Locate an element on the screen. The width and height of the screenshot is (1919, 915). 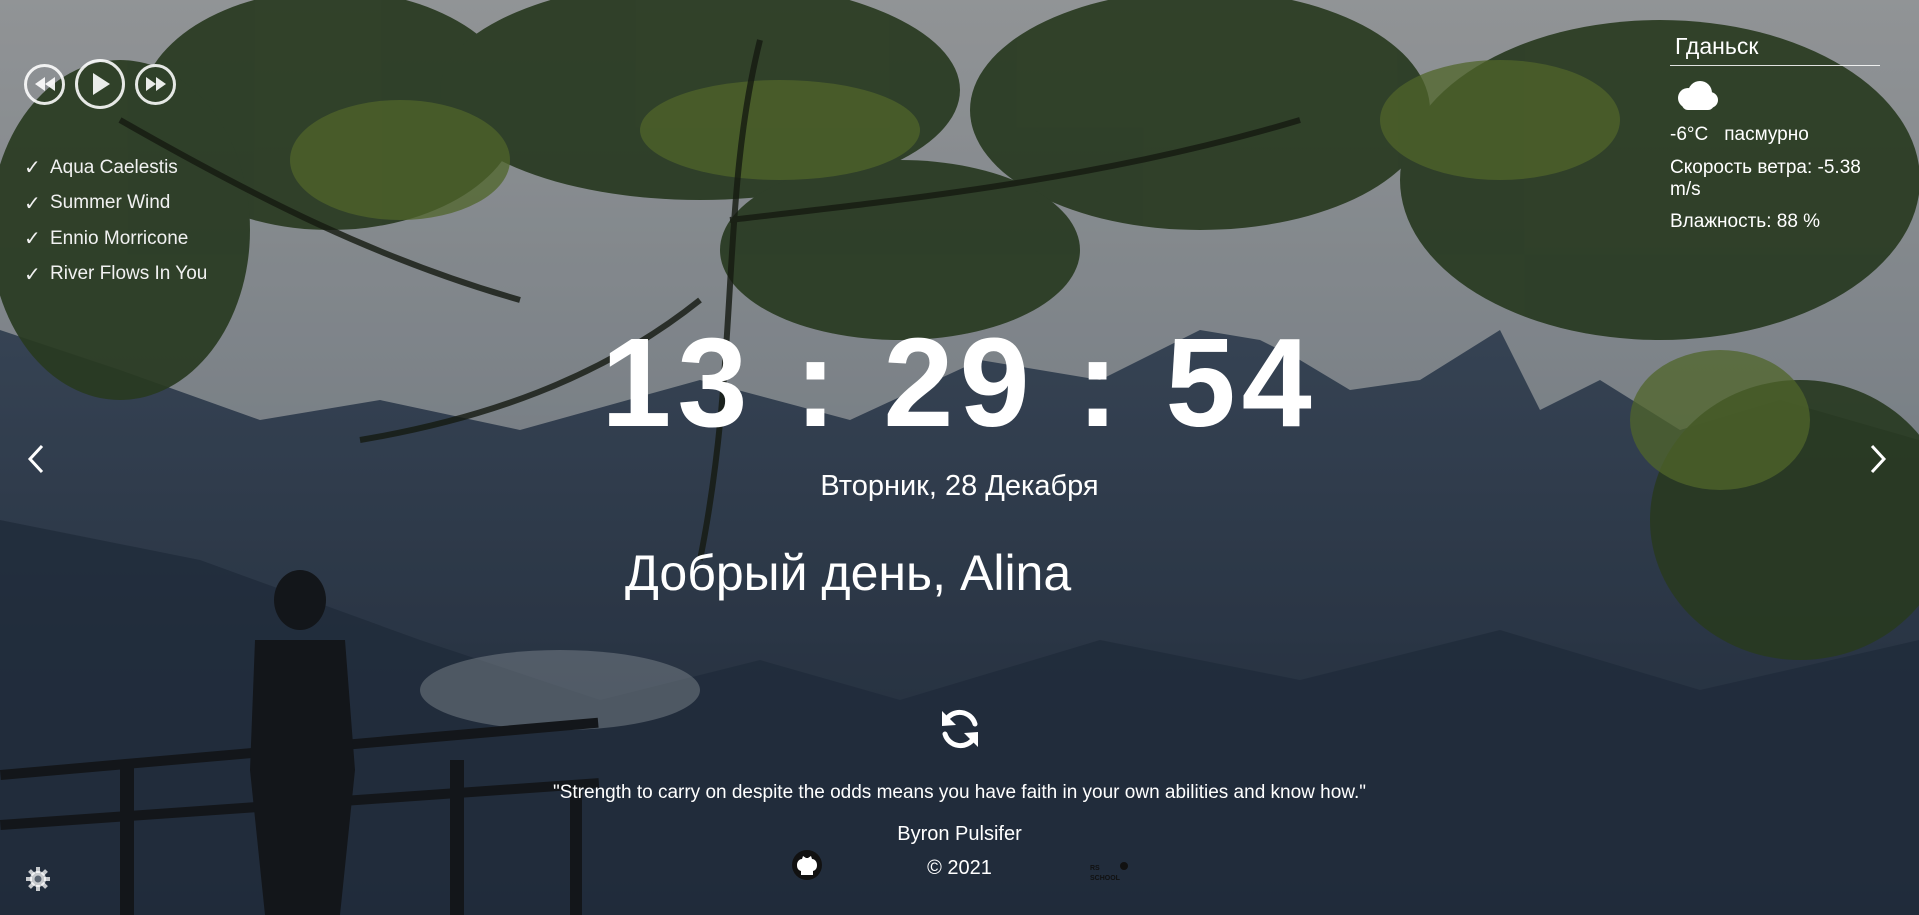
clock-time: 13 : 29 : 54 is located at coordinates (959, 382).